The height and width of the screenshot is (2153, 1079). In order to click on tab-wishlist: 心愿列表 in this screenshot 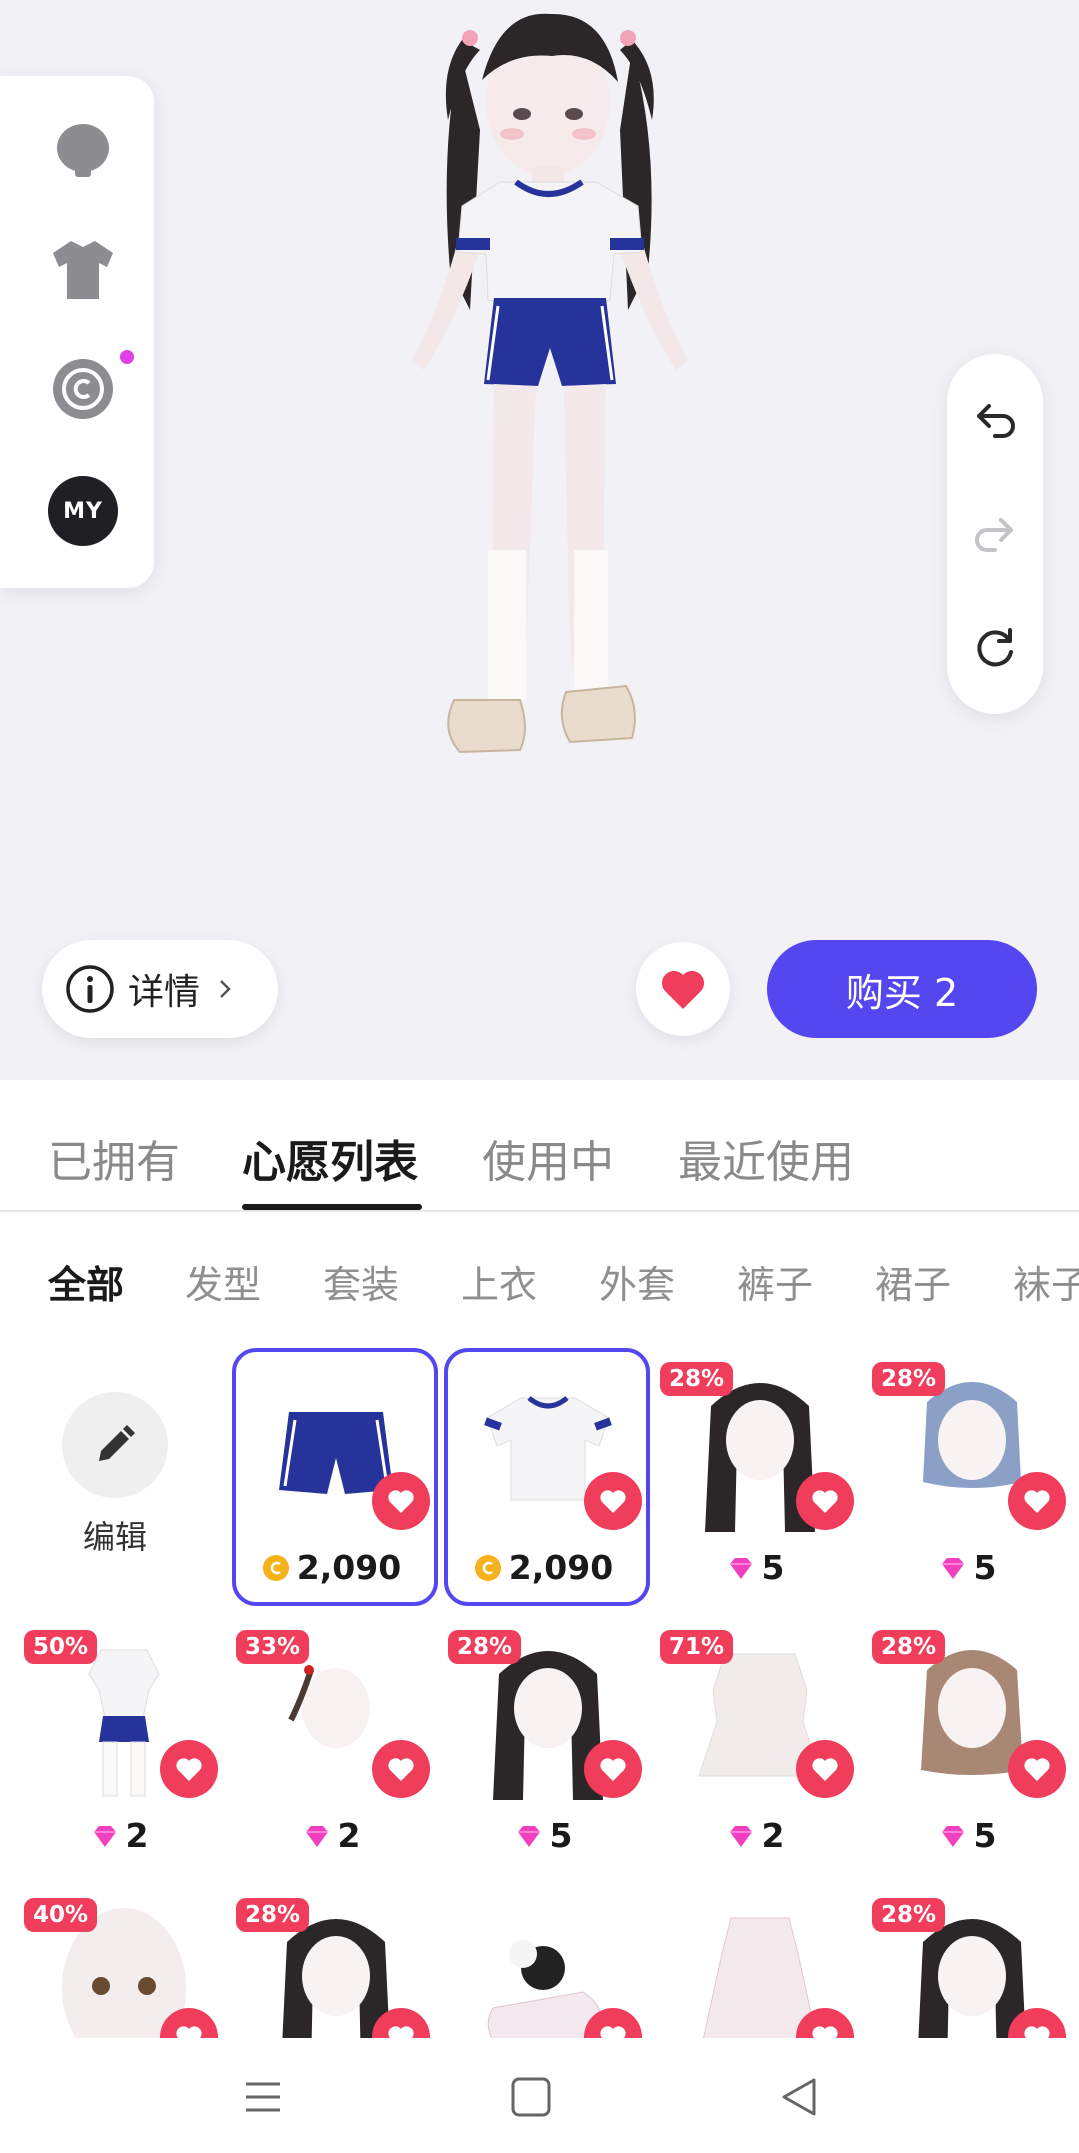, I will do `click(330, 1158)`.